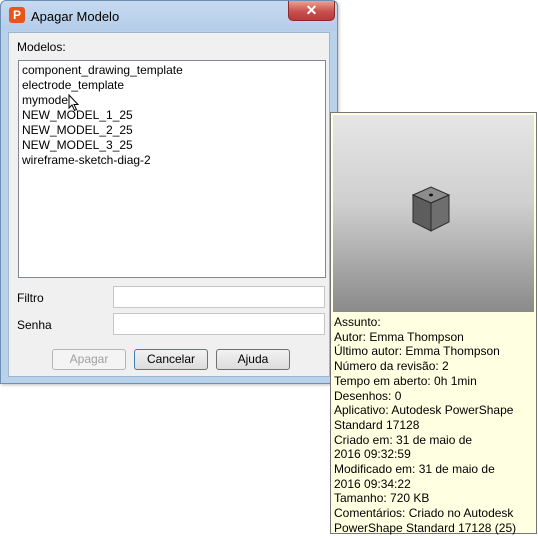  I want to click on tooltip-line-last-author: Último autor: Emma Thompson, so click(417, 351).